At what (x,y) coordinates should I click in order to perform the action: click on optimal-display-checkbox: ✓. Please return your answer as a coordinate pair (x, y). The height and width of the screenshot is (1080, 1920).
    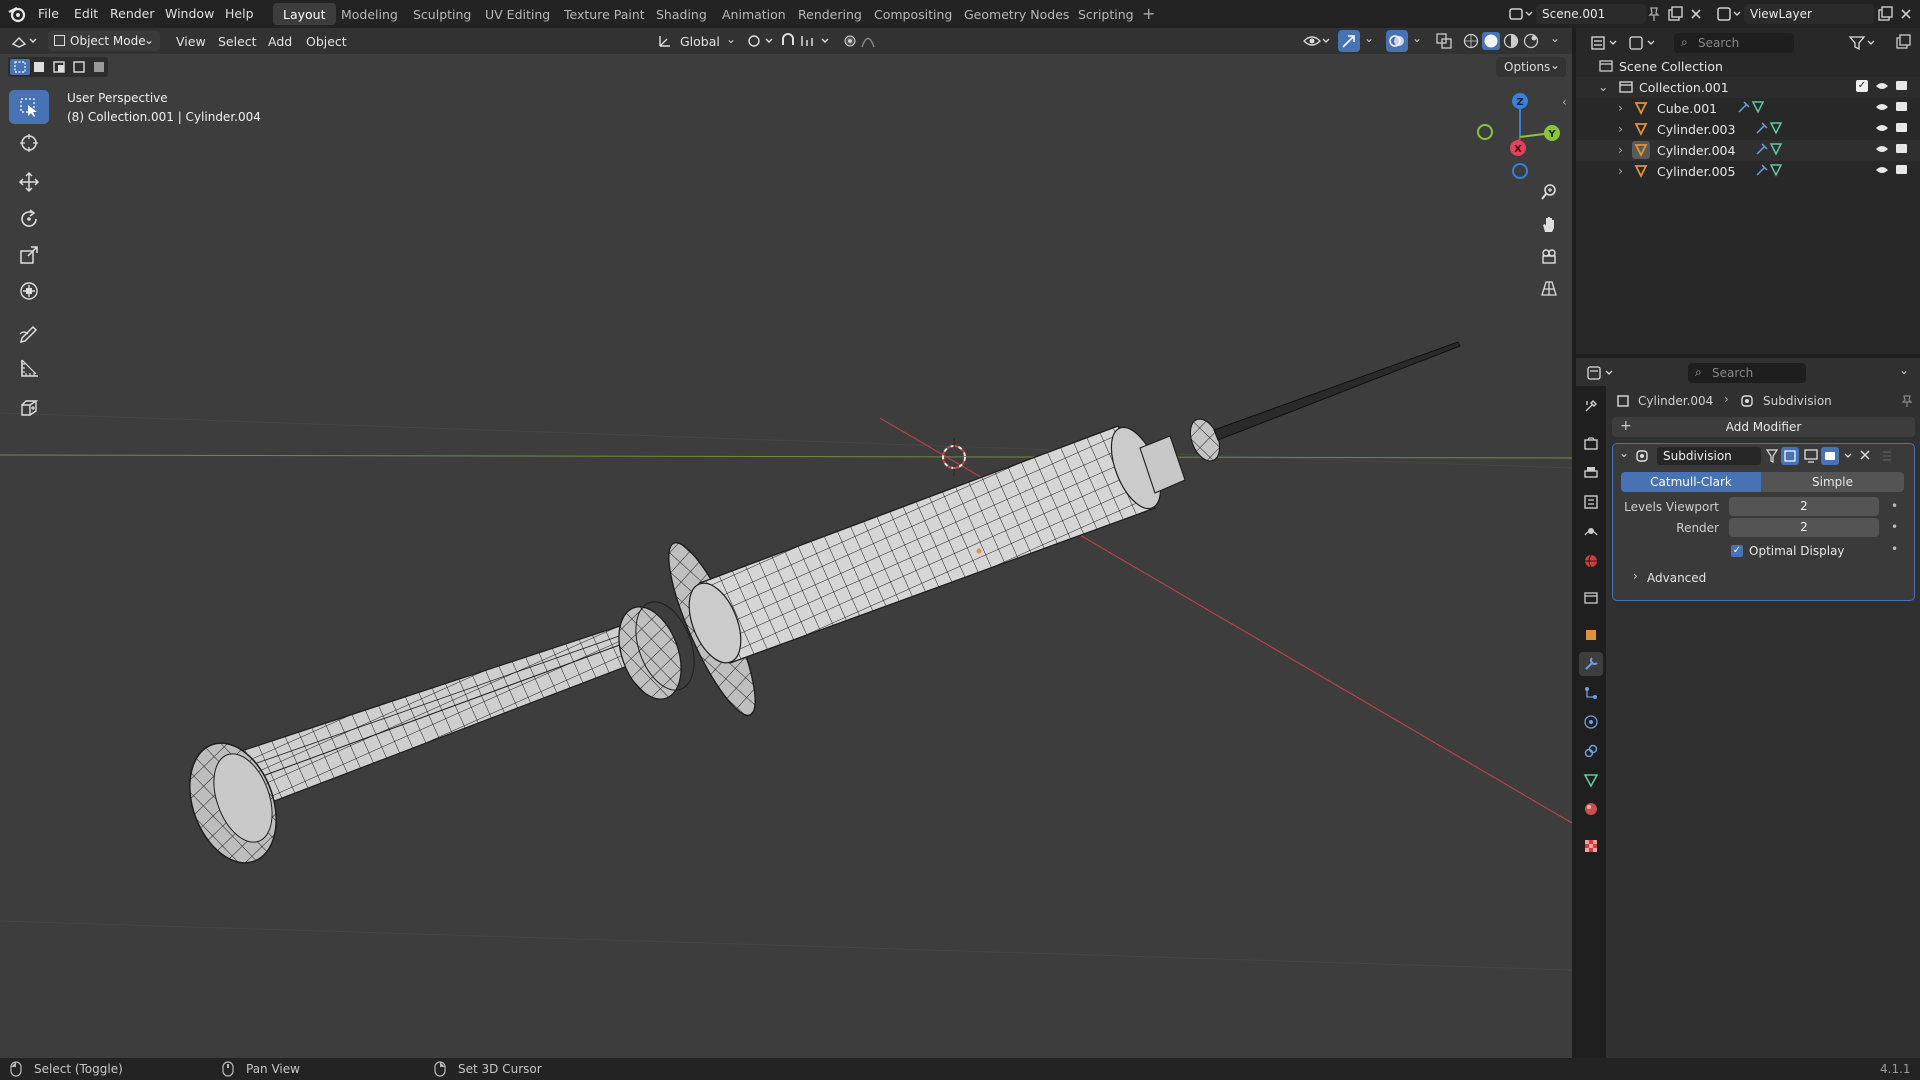
    Looking at the image, I should click on (1737, 551).